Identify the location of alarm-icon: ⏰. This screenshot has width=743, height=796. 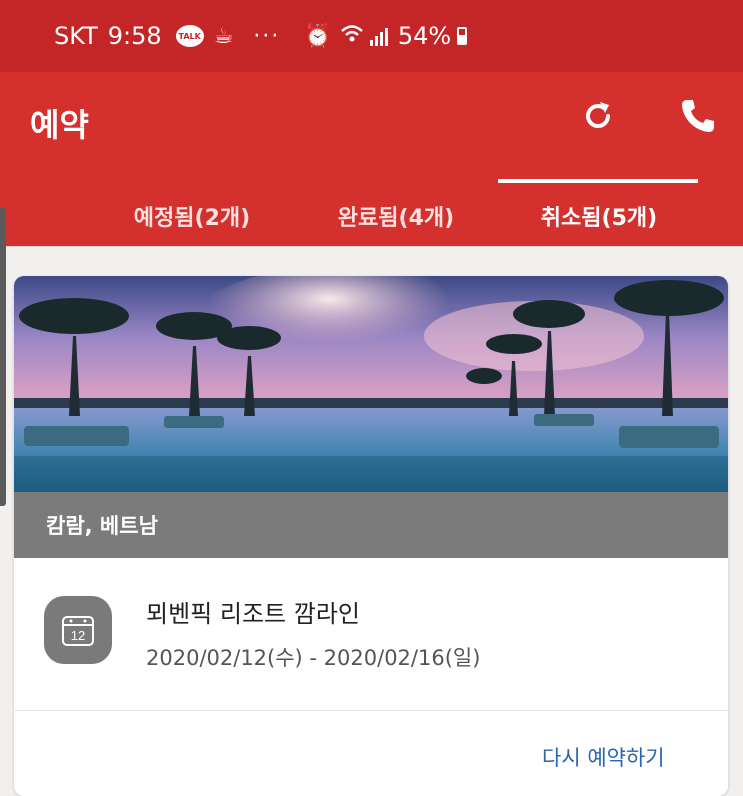
(318, 36).